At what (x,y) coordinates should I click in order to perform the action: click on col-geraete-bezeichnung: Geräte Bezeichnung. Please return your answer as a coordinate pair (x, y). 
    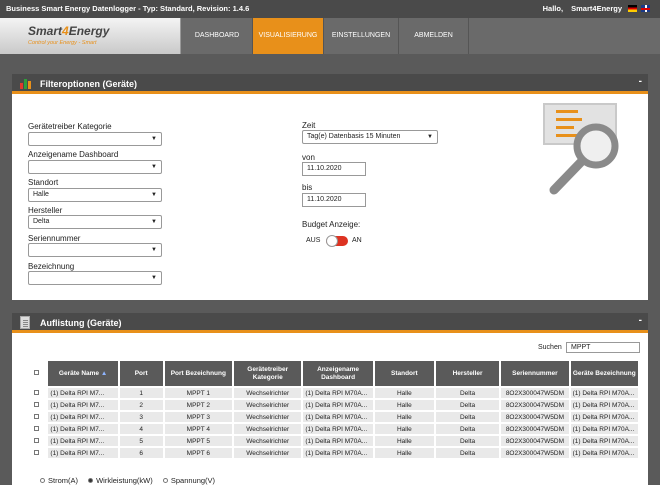
    Looking at the image, I should click on (604, 373).